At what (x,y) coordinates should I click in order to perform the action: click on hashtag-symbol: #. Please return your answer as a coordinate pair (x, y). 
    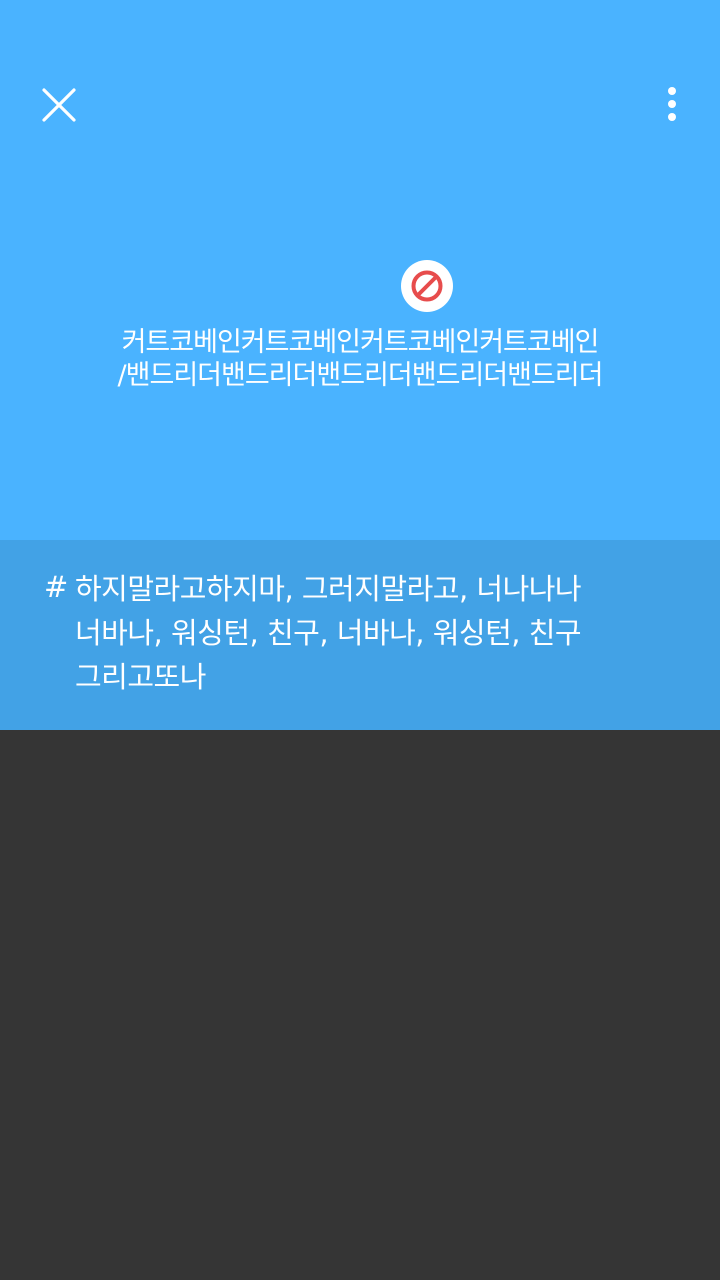
    Looking at the image, I should click on (56, 587).